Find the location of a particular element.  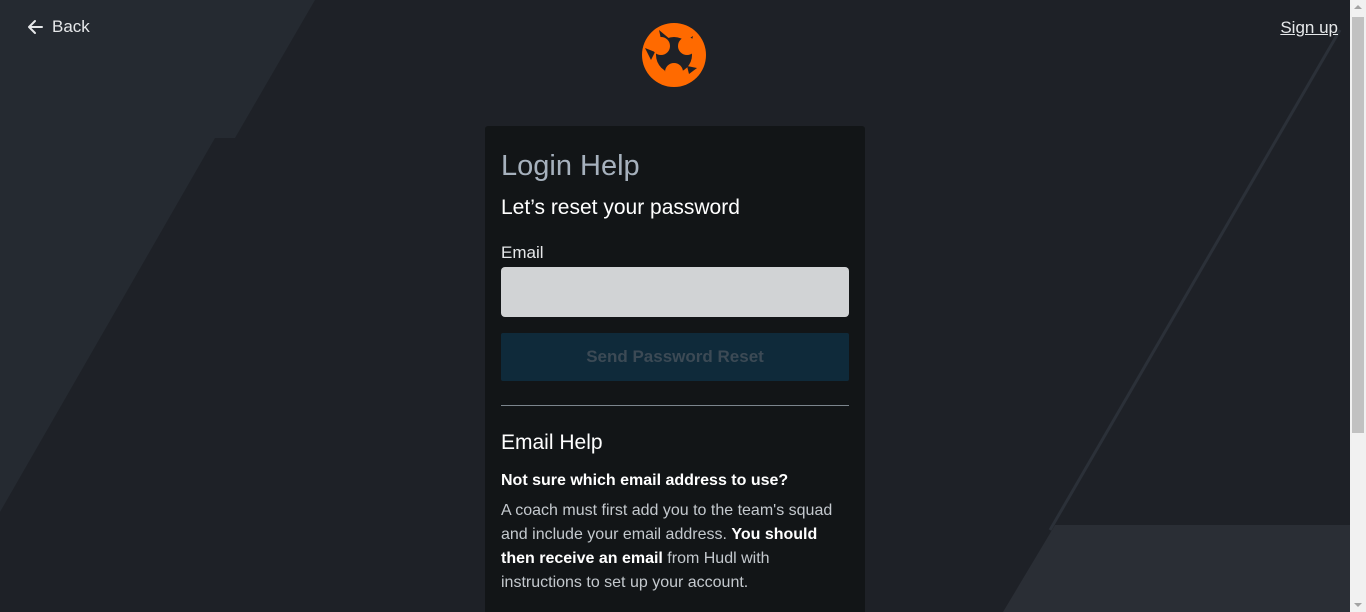

arrow-left-icon is located at coordinates (35, 27).